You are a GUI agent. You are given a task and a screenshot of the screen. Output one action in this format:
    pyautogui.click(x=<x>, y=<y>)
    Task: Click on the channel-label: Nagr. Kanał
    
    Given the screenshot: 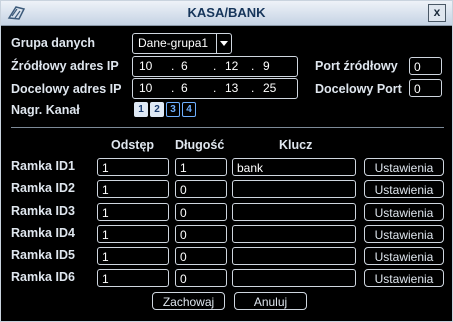 What is the action you would take?
    pyautogui.click(x=45, y=110)
    